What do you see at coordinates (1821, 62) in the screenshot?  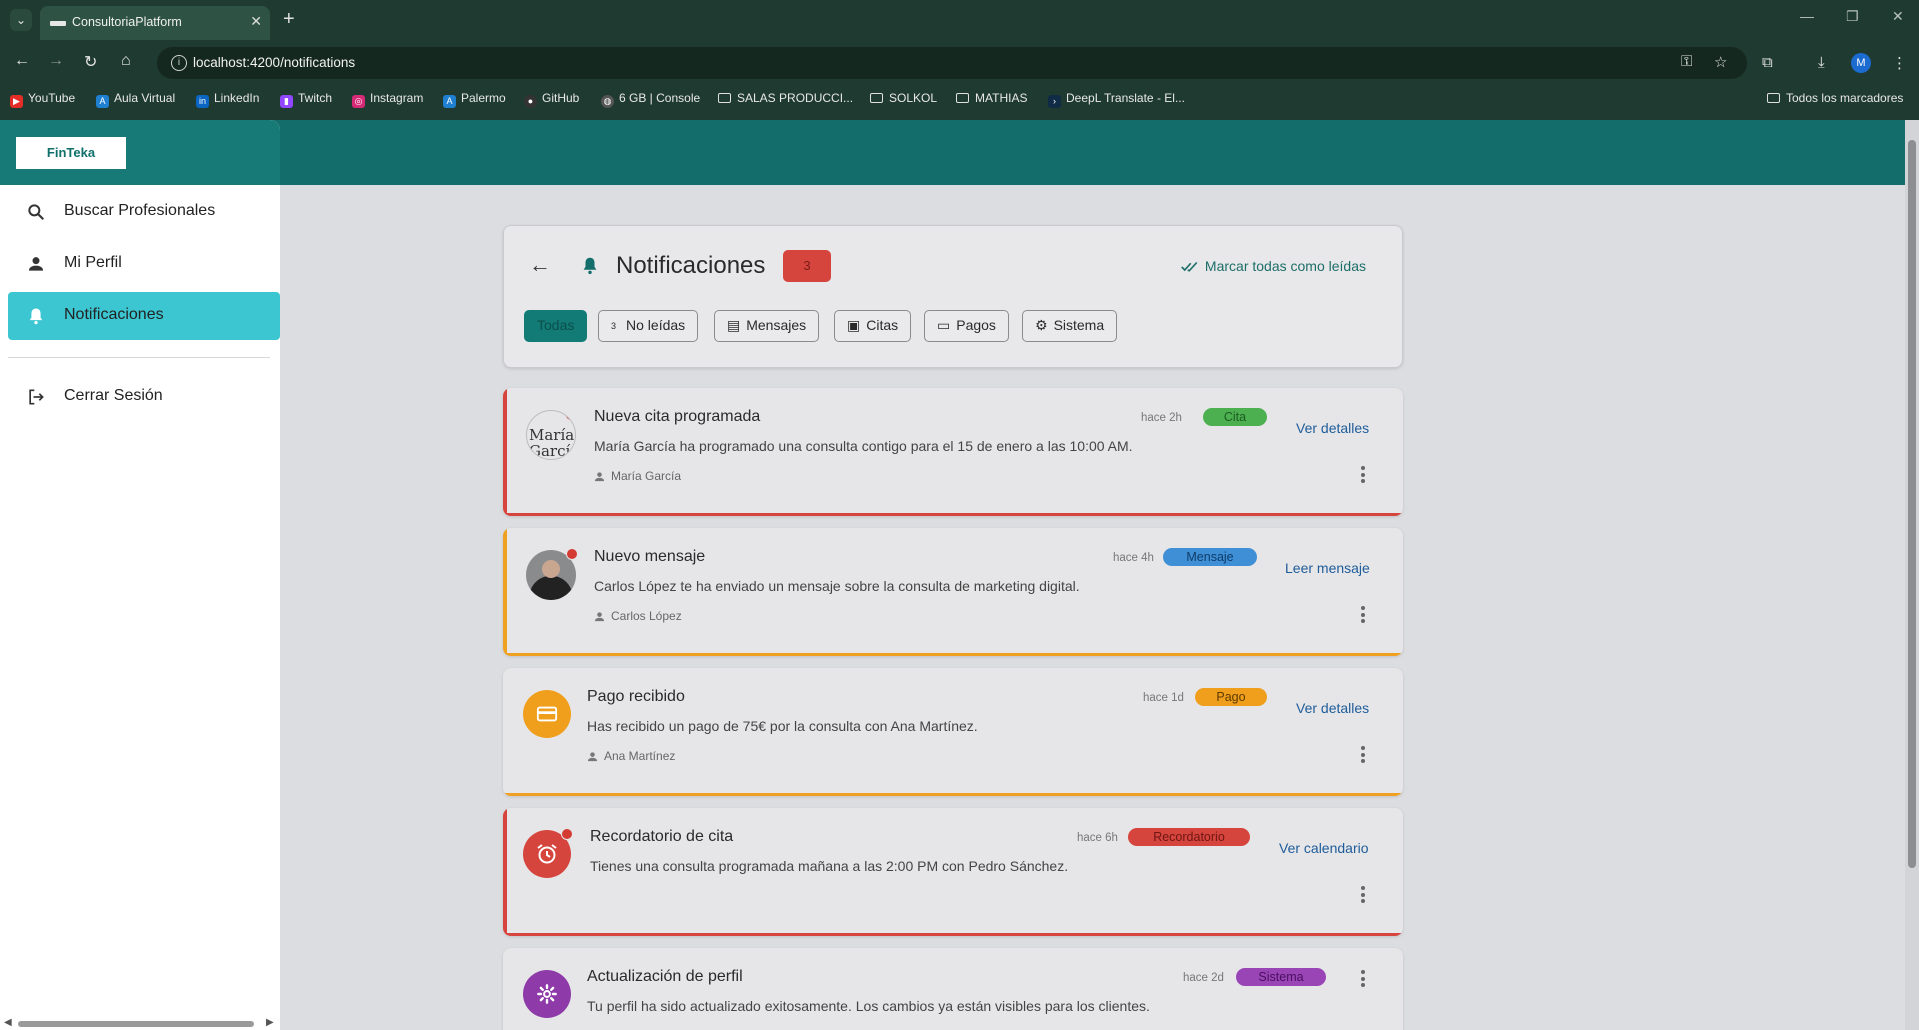 I see `download-icon: ⤓` at bounding box center [1821, 62].